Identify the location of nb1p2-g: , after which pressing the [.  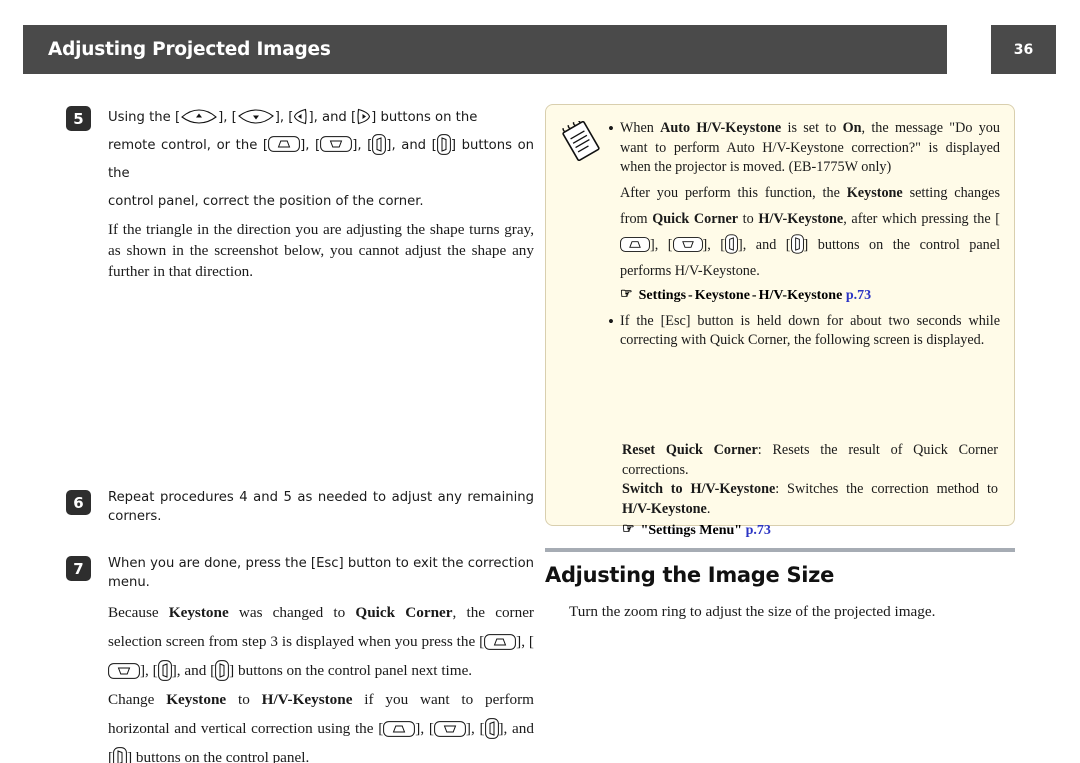
(921, 218).